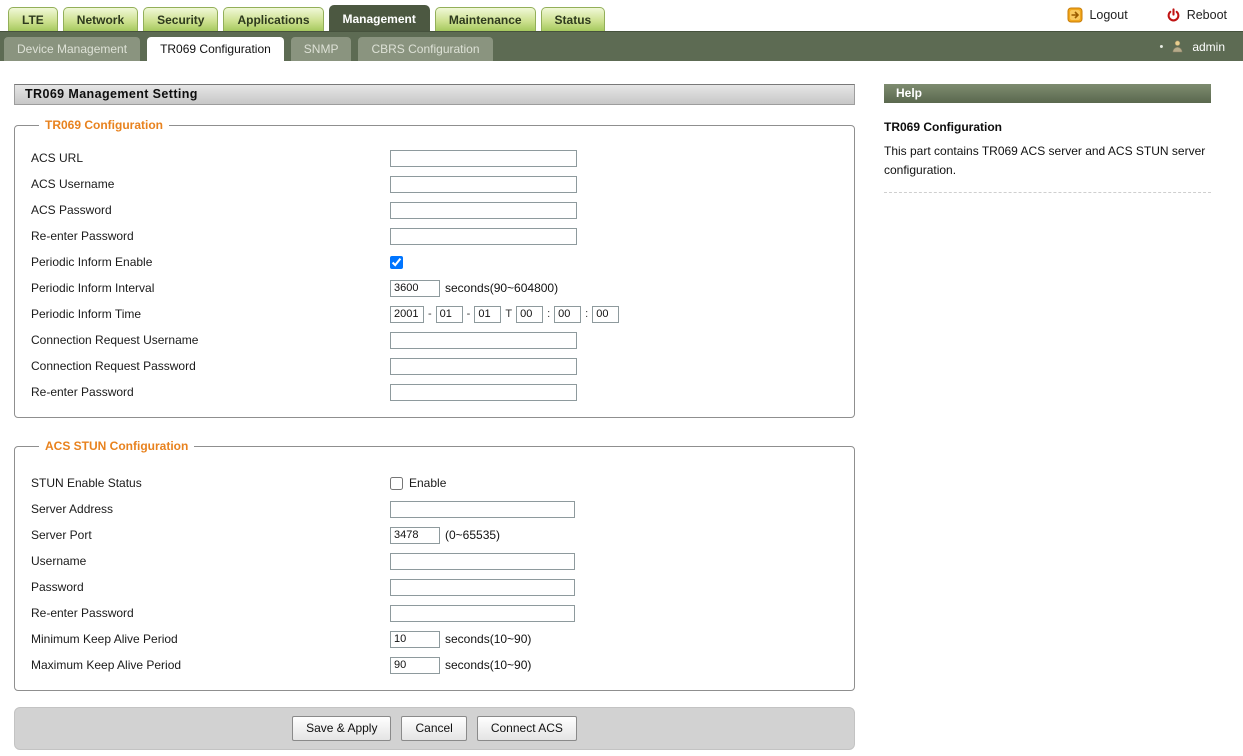 This screenshot has width=1243, height=756. I want to click on stun-password-label: Password, so click(57, 587).